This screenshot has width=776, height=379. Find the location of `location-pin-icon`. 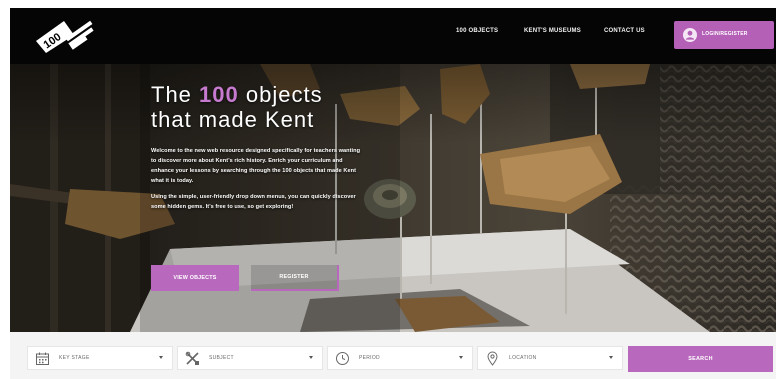

location-pin-icon is located at coordinates (492, 358).